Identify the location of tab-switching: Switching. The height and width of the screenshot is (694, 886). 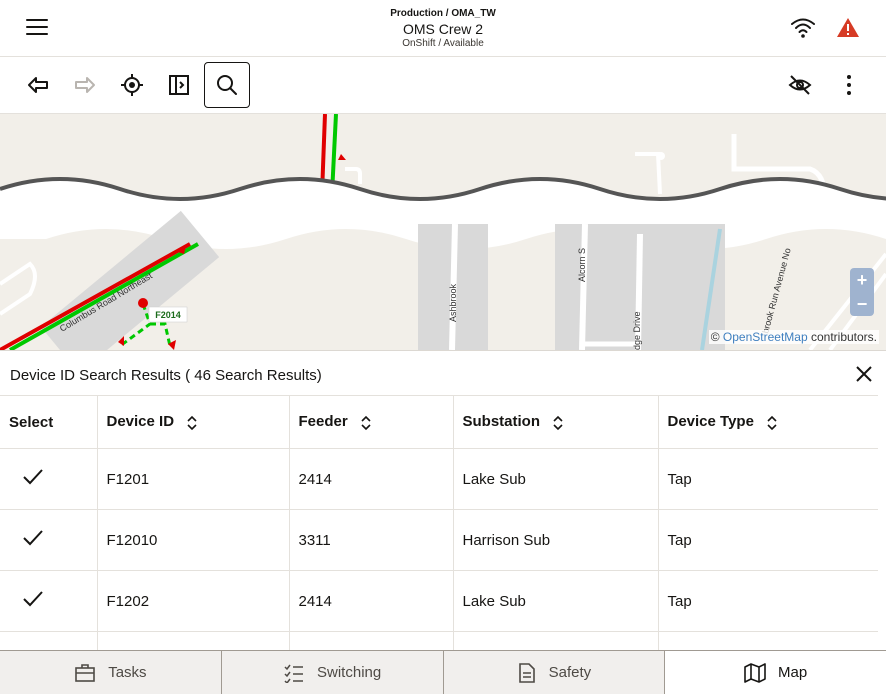
(332, 672).